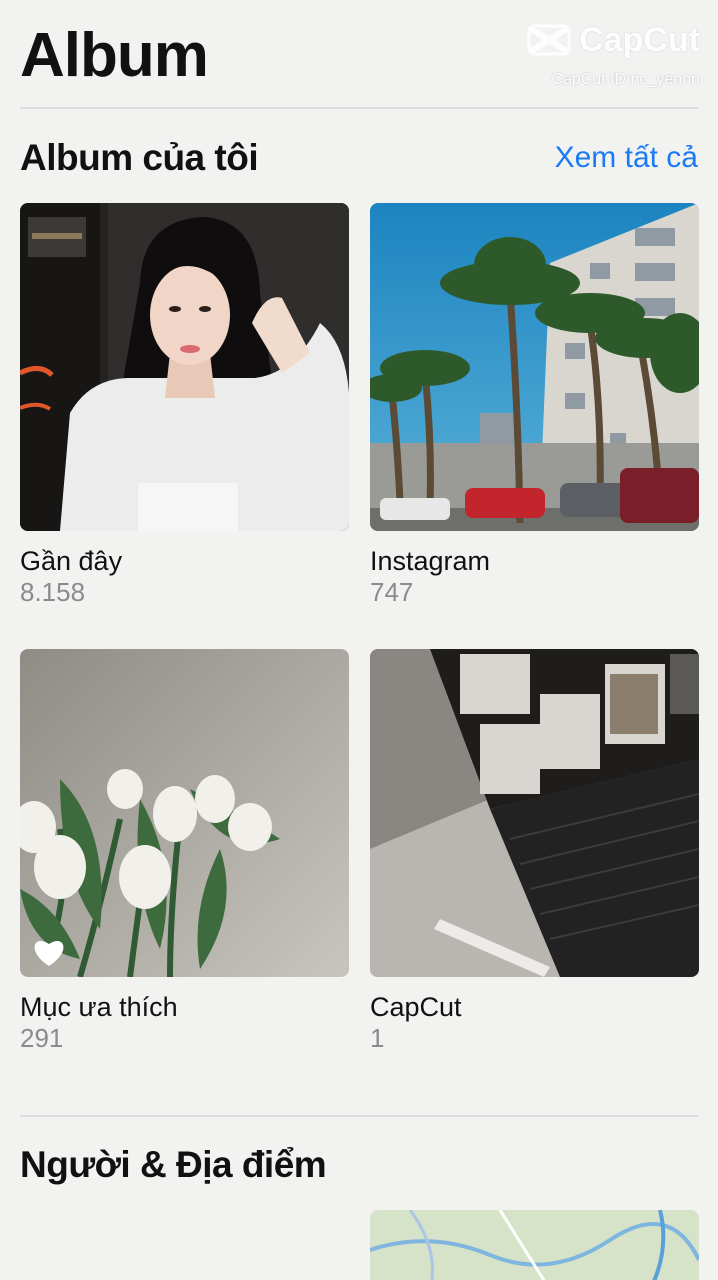  Describe the element at coordinates (99, 1007) in the screenshot. I see `album-name: Mục ưa thích` at that location.